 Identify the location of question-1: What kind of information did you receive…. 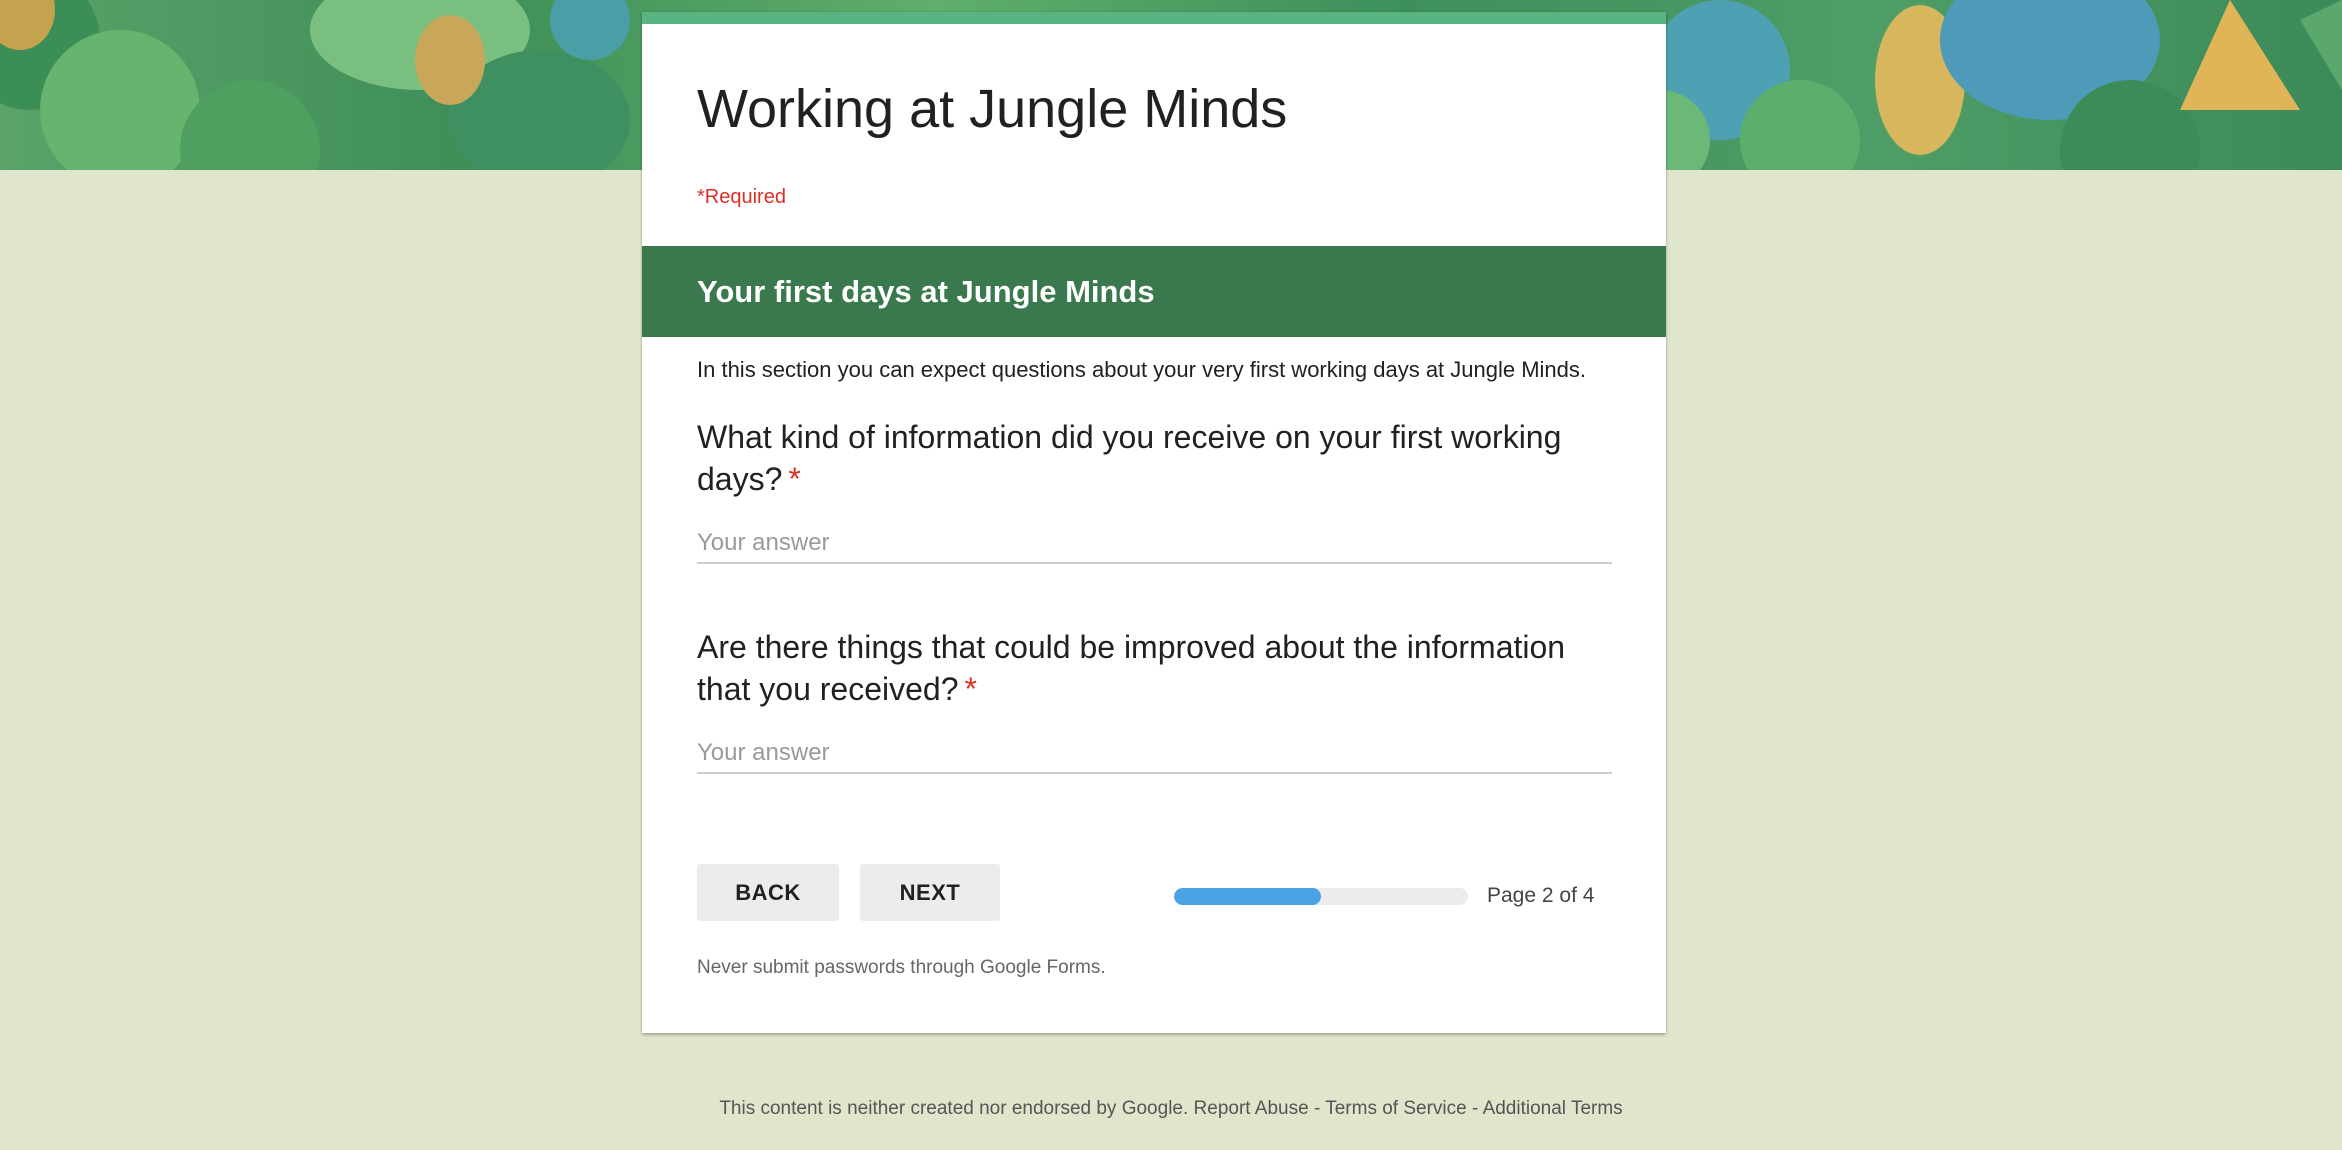
(1154, 490).